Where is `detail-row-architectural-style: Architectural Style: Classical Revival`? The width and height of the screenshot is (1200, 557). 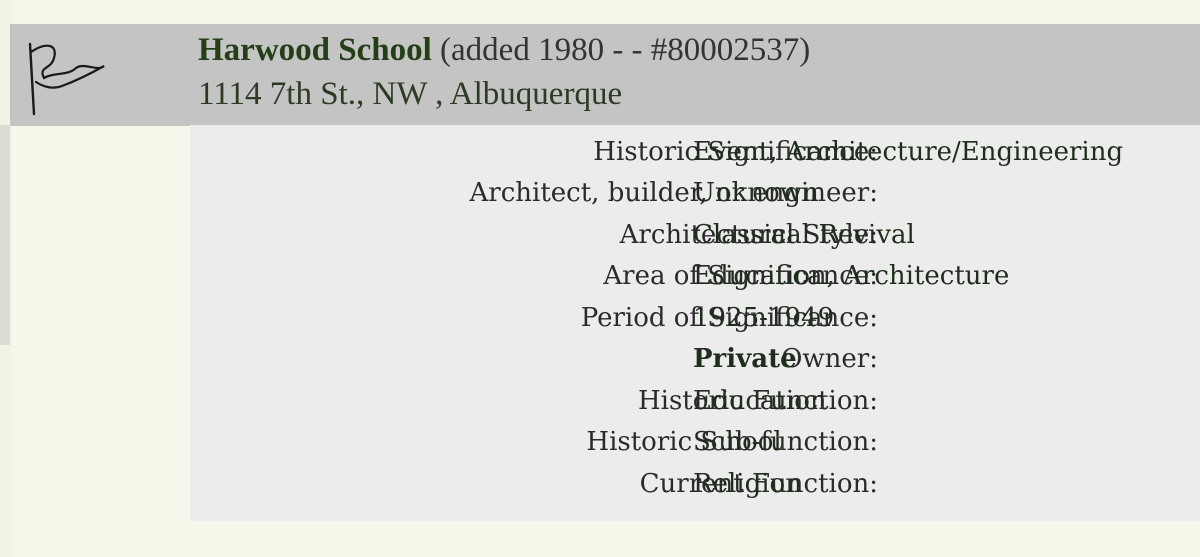 detail-row-architectural-style: Architectural Style: Classical Revival is located at coordinates (695, 229).